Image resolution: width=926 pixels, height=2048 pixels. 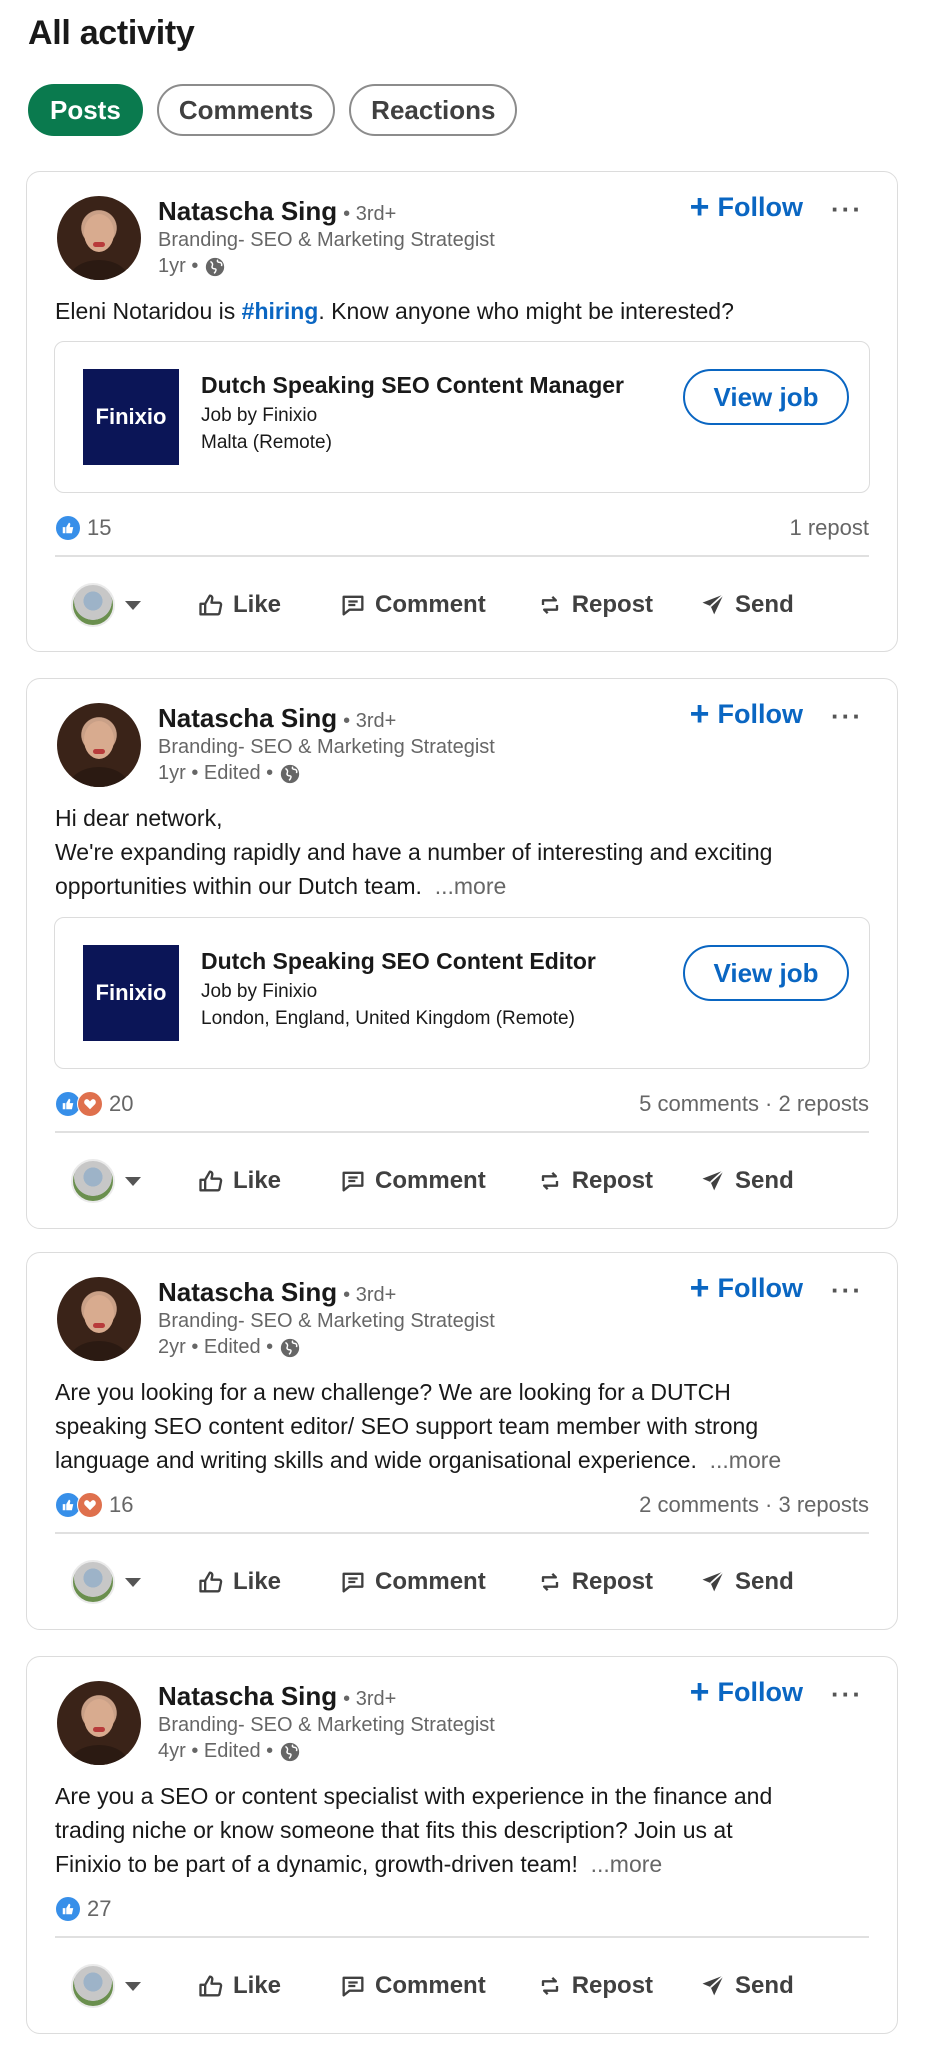 I want to click on reaction-count: 20, so click(x=121, y=1103).